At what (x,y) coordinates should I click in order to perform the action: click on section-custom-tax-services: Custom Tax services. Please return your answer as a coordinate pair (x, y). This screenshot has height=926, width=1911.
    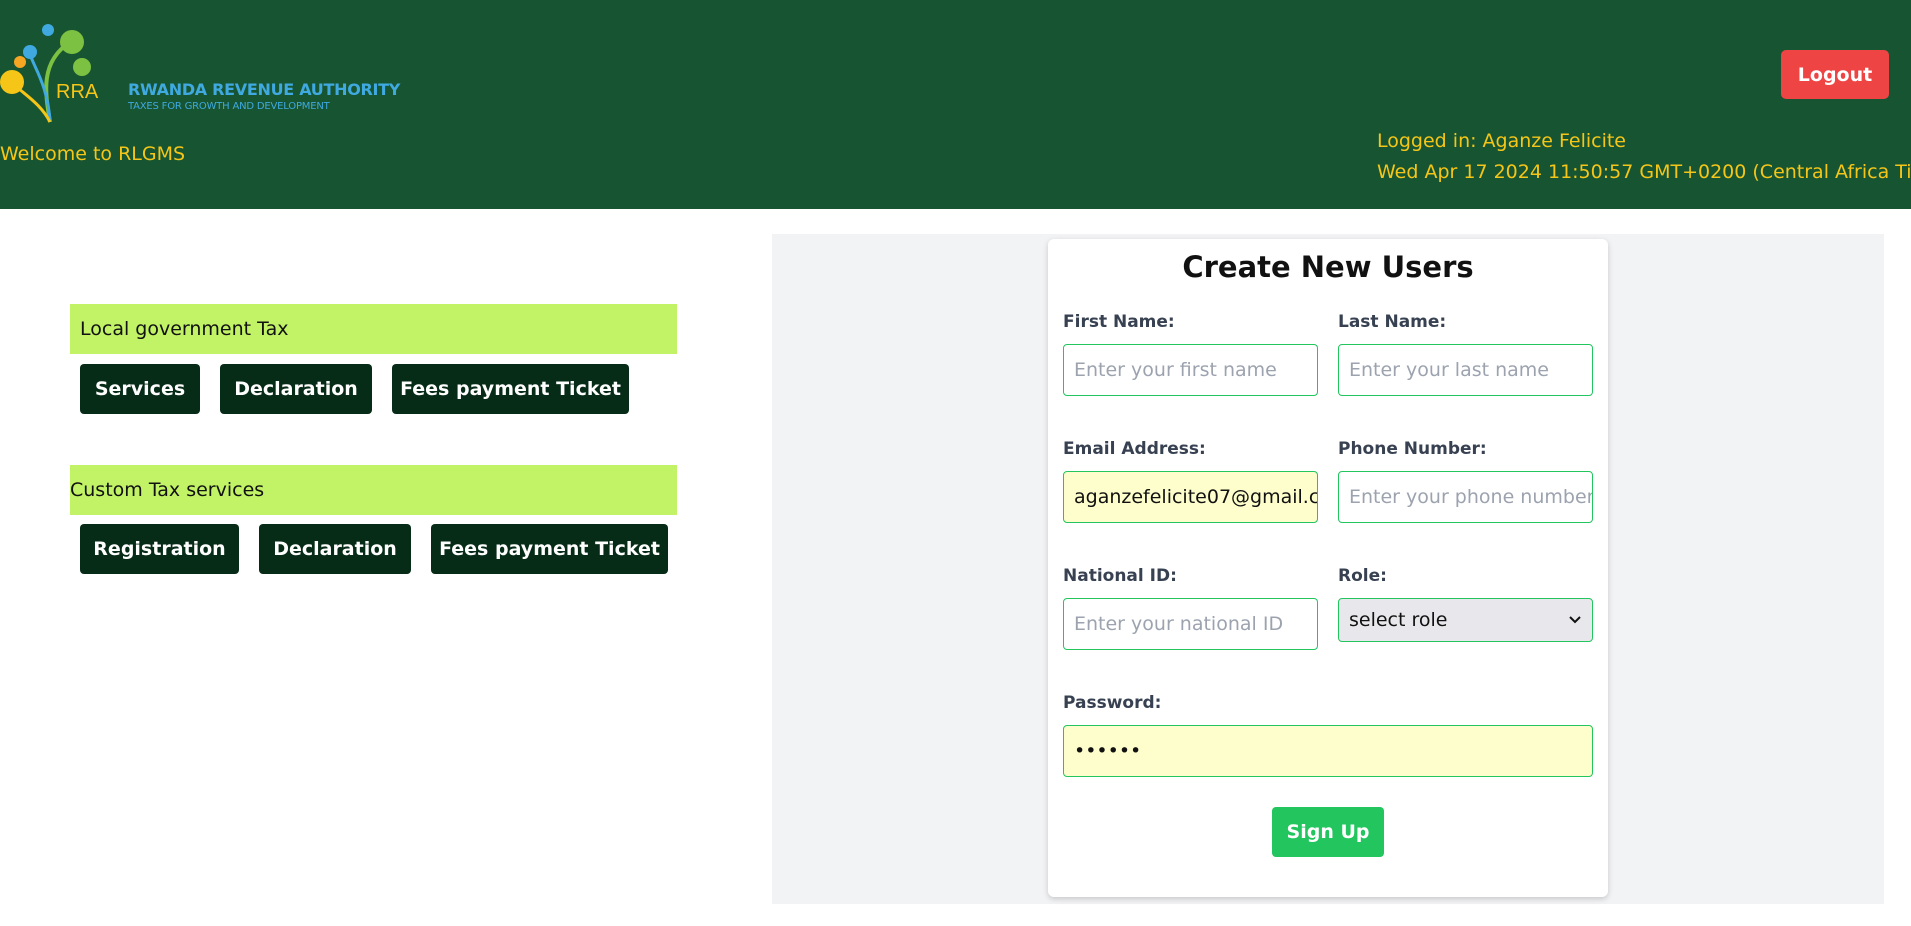
    Looking at the image, I should click on (373, 490).